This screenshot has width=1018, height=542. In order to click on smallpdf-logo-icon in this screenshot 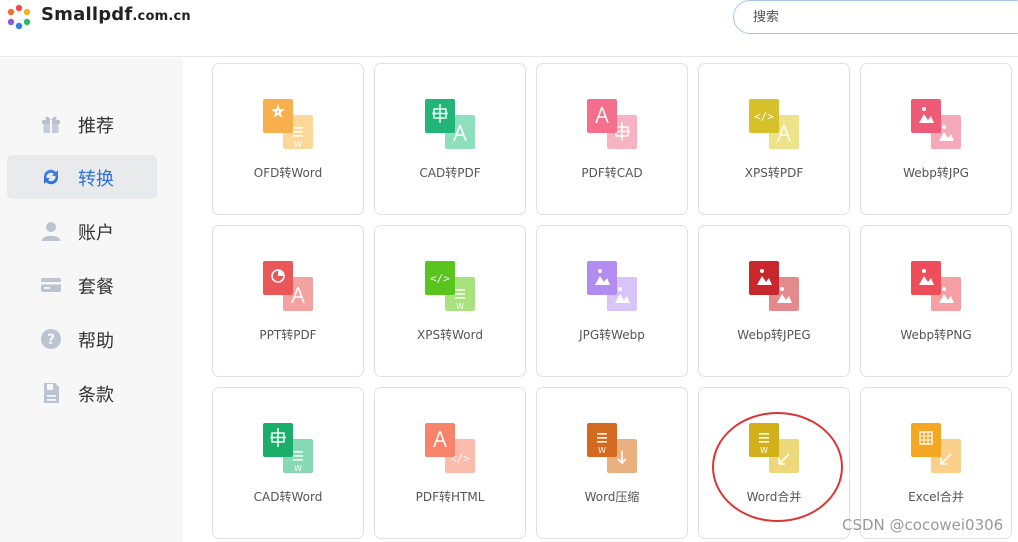, I will do `click(19, 17)`.